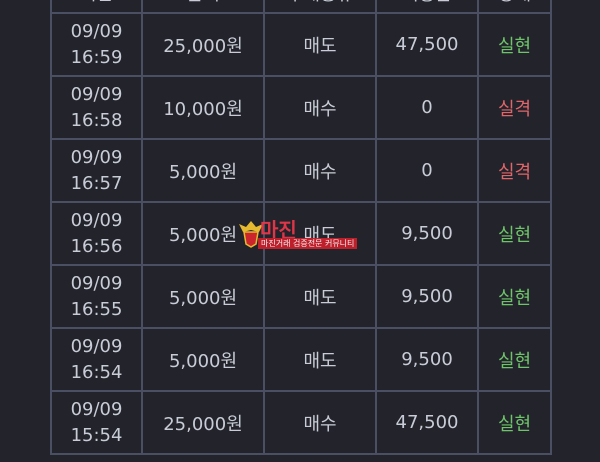 Image resolution: width=600 pixels, height=462 pixels. Describe the element at coordinates (96, 170) in the screenshot. I see `cell-time: 09/09 16:57` at that location.